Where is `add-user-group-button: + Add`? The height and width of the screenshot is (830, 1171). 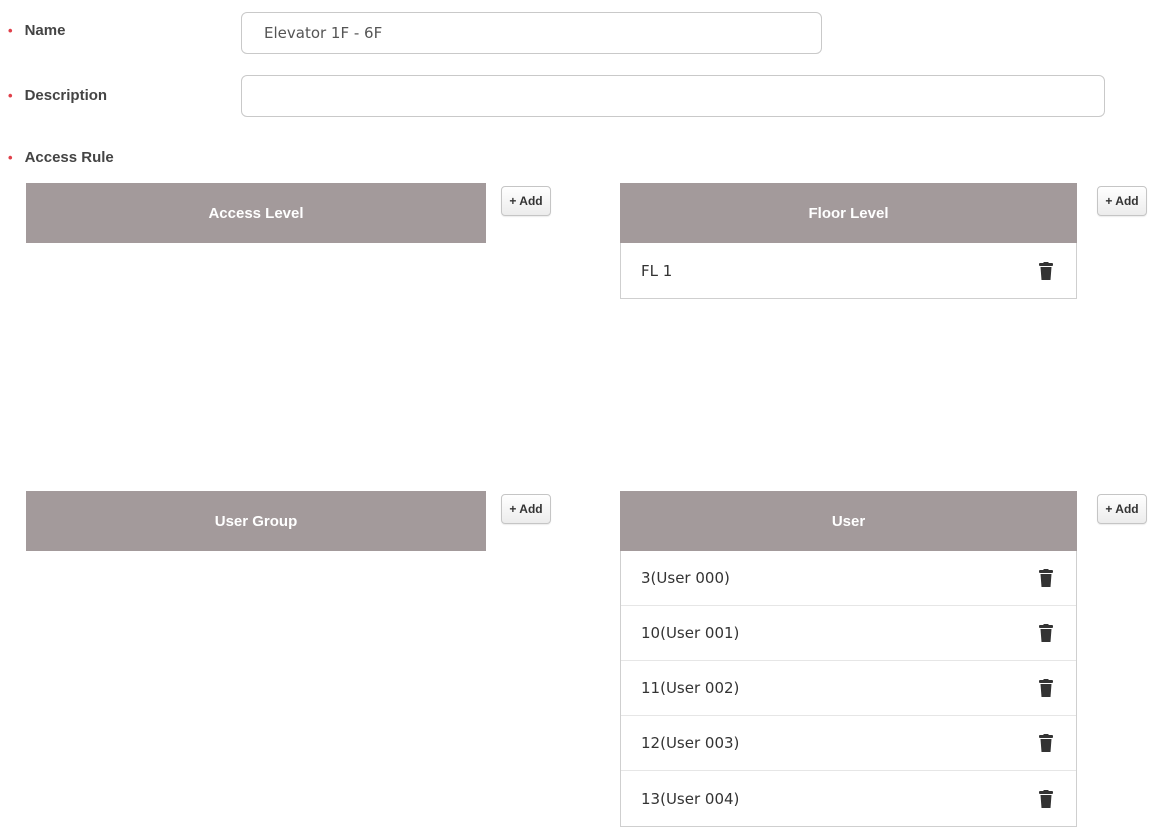 add-user-group-button: + Add is located at coordinates (526, 509).